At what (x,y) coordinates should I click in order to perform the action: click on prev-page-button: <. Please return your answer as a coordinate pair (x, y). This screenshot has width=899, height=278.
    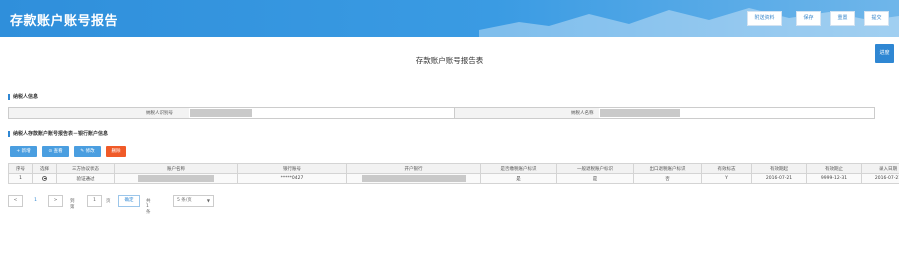
    Looking at the image, I should click on (15, 201).